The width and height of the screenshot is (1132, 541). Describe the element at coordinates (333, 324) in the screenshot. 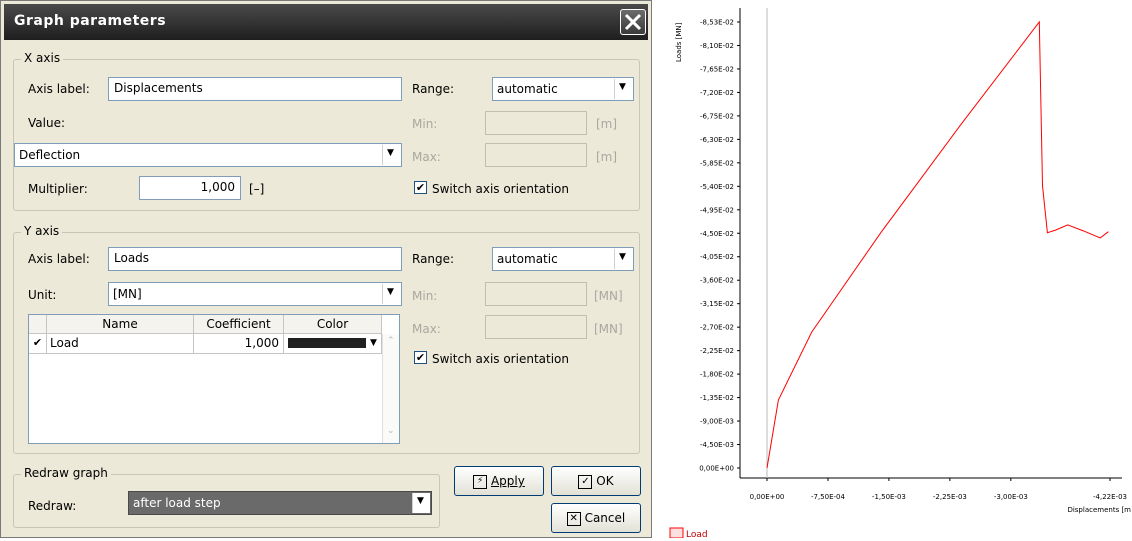

I see `table-header-color: Color` at that location.